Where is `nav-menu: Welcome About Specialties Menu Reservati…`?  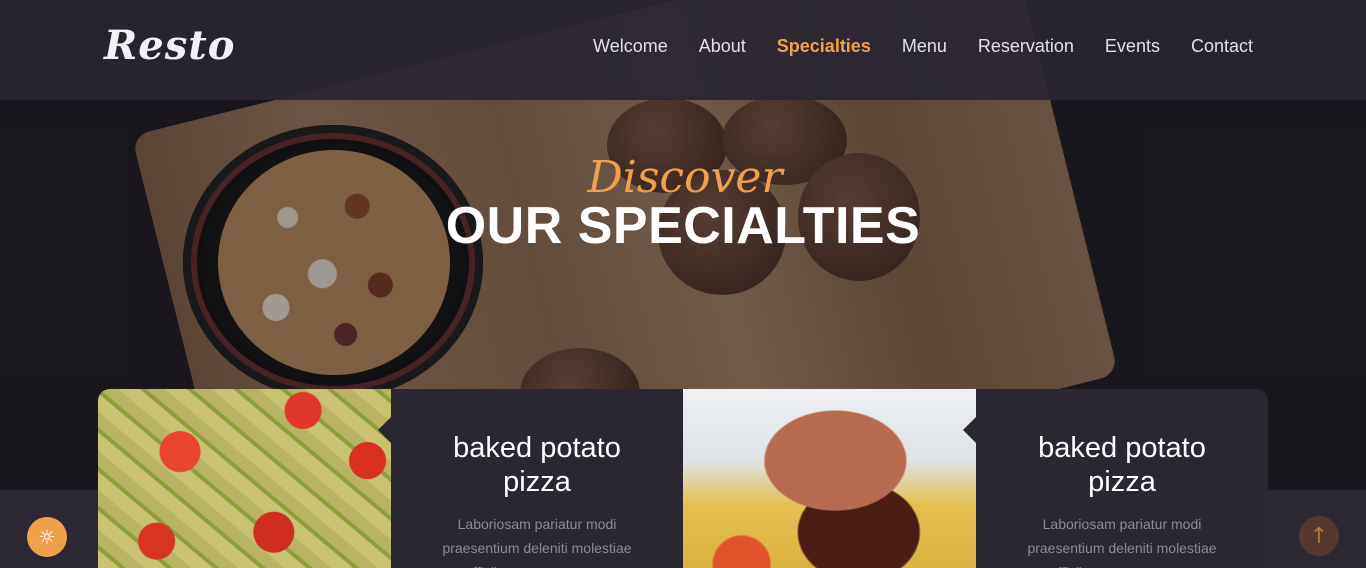 nav-menu: Welcome About Specialties Menu Reservati… is located at coordinates (923, 46).